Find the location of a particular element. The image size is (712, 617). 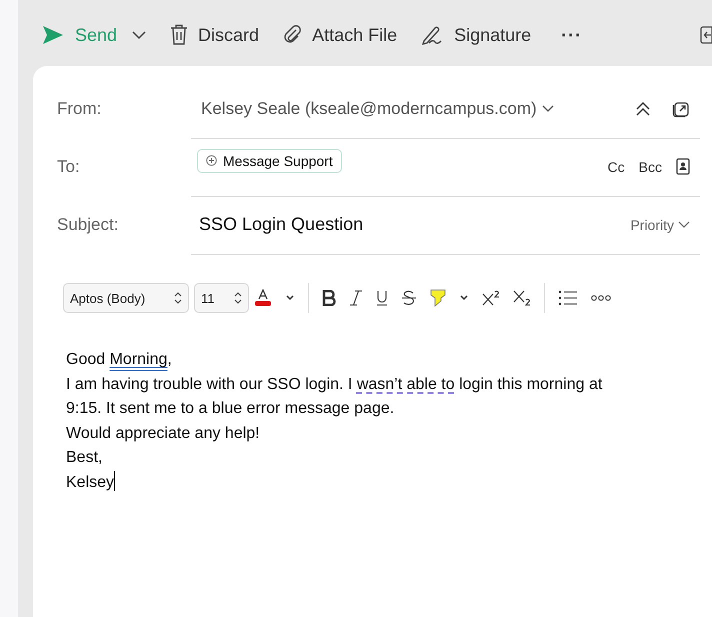

recipient-chip: Message Support is located at coordinates (269, 160).